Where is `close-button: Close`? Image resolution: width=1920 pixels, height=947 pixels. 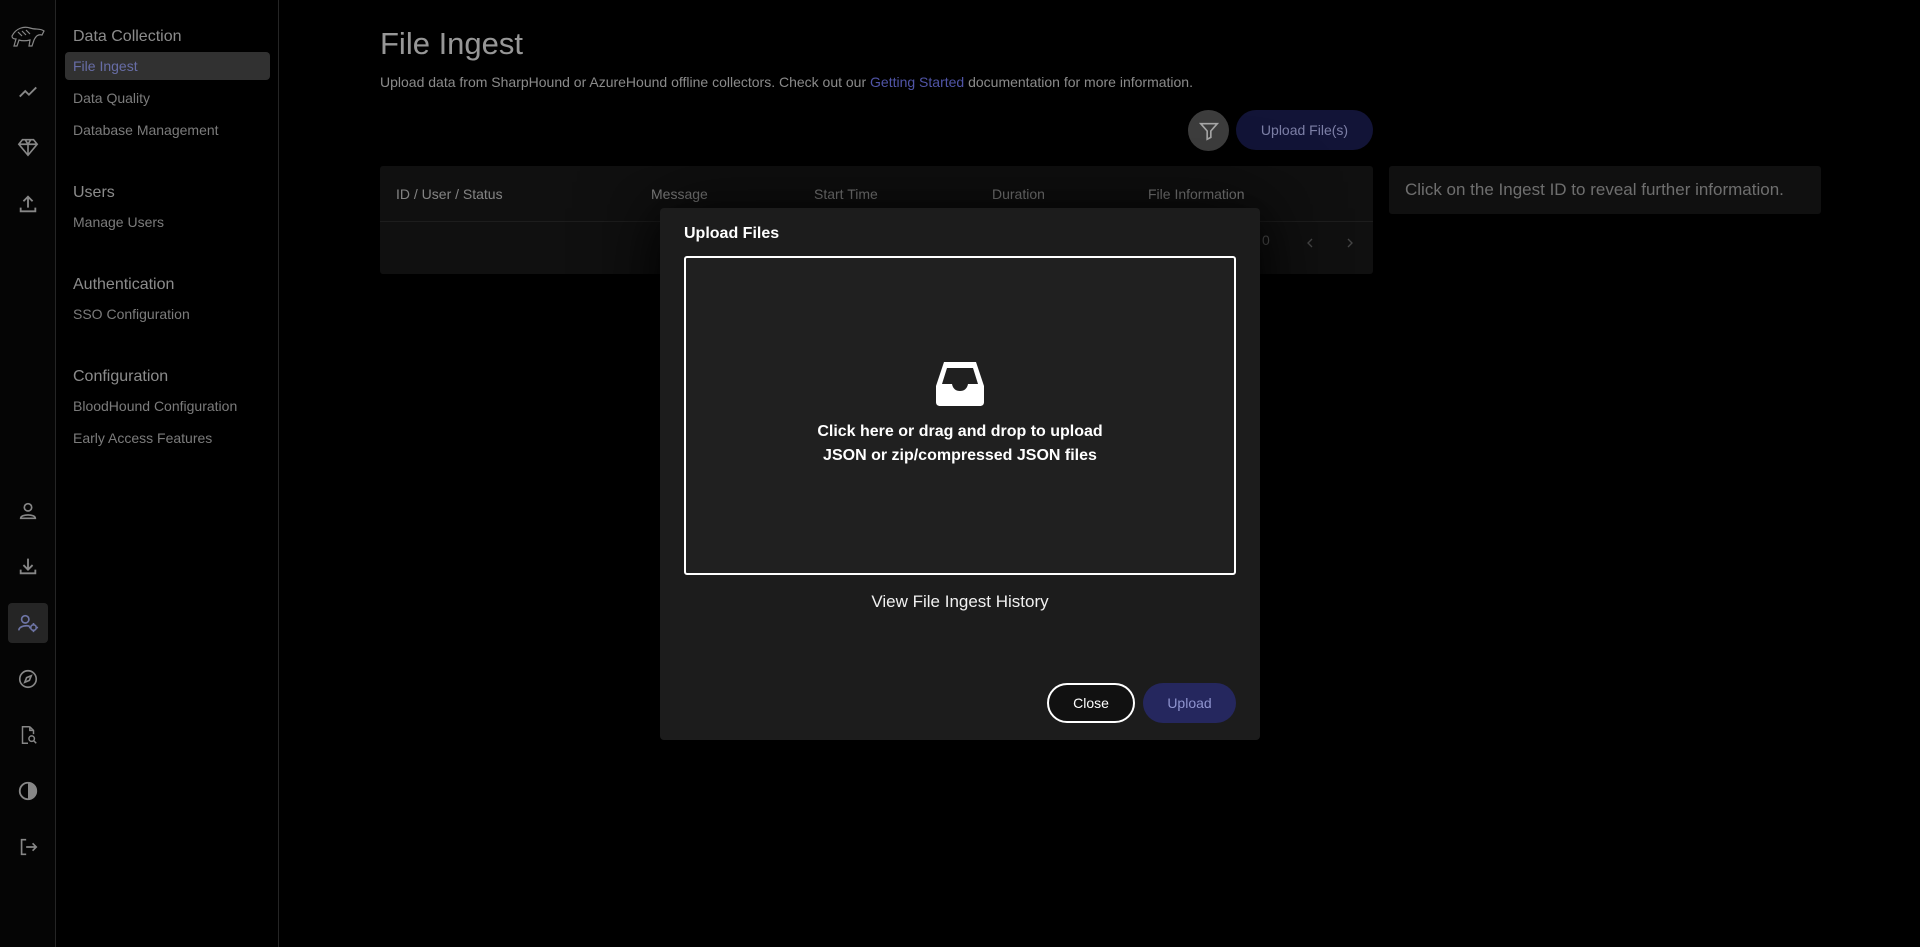 close-button: Close is located at coordinates (1091, 703).